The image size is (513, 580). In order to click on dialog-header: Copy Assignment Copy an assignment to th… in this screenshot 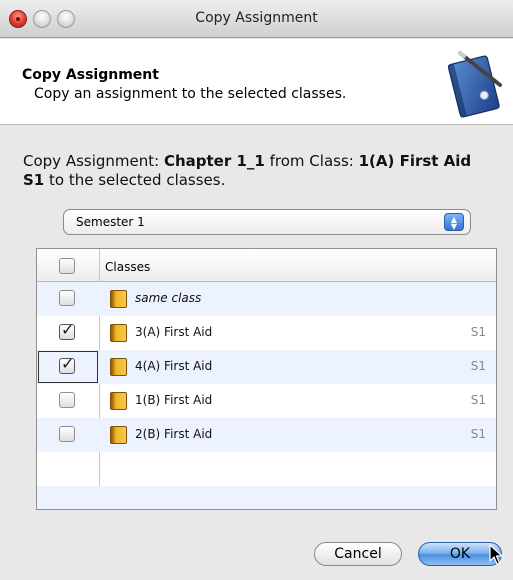, I will do `click(256, 82)`.